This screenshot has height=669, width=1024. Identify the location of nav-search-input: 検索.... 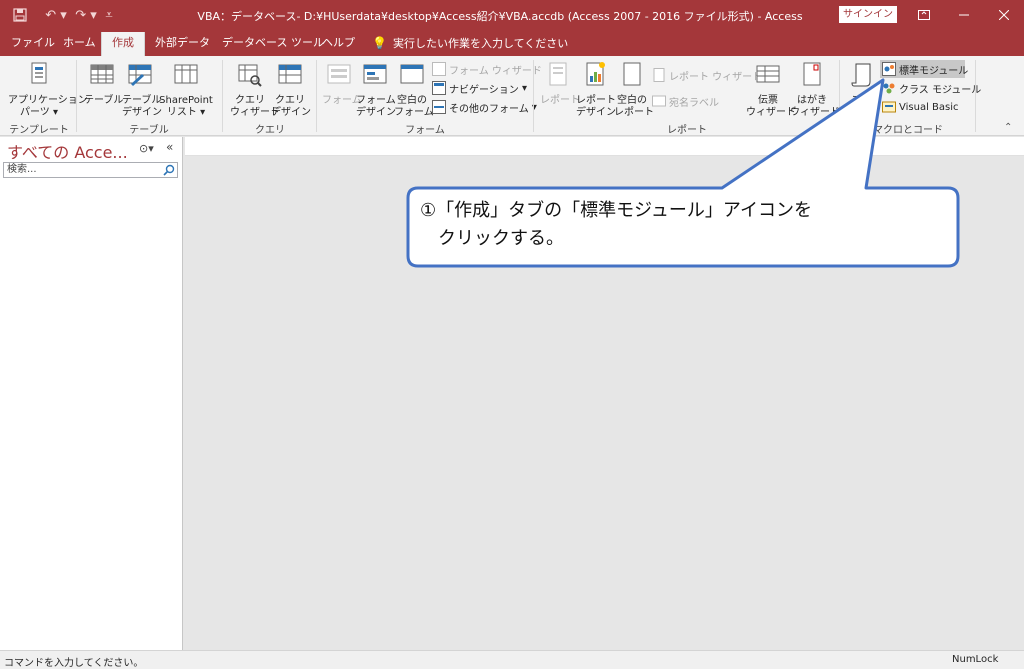
(90, 170).